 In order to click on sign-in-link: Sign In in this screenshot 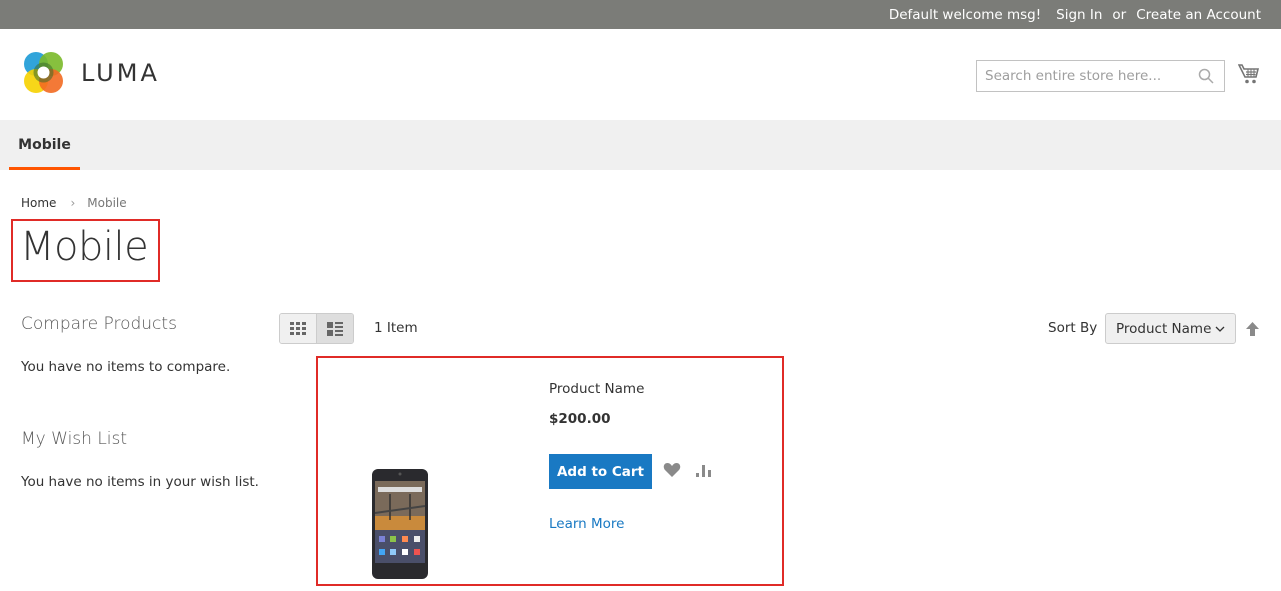, I will do `click(1079, 15)`.